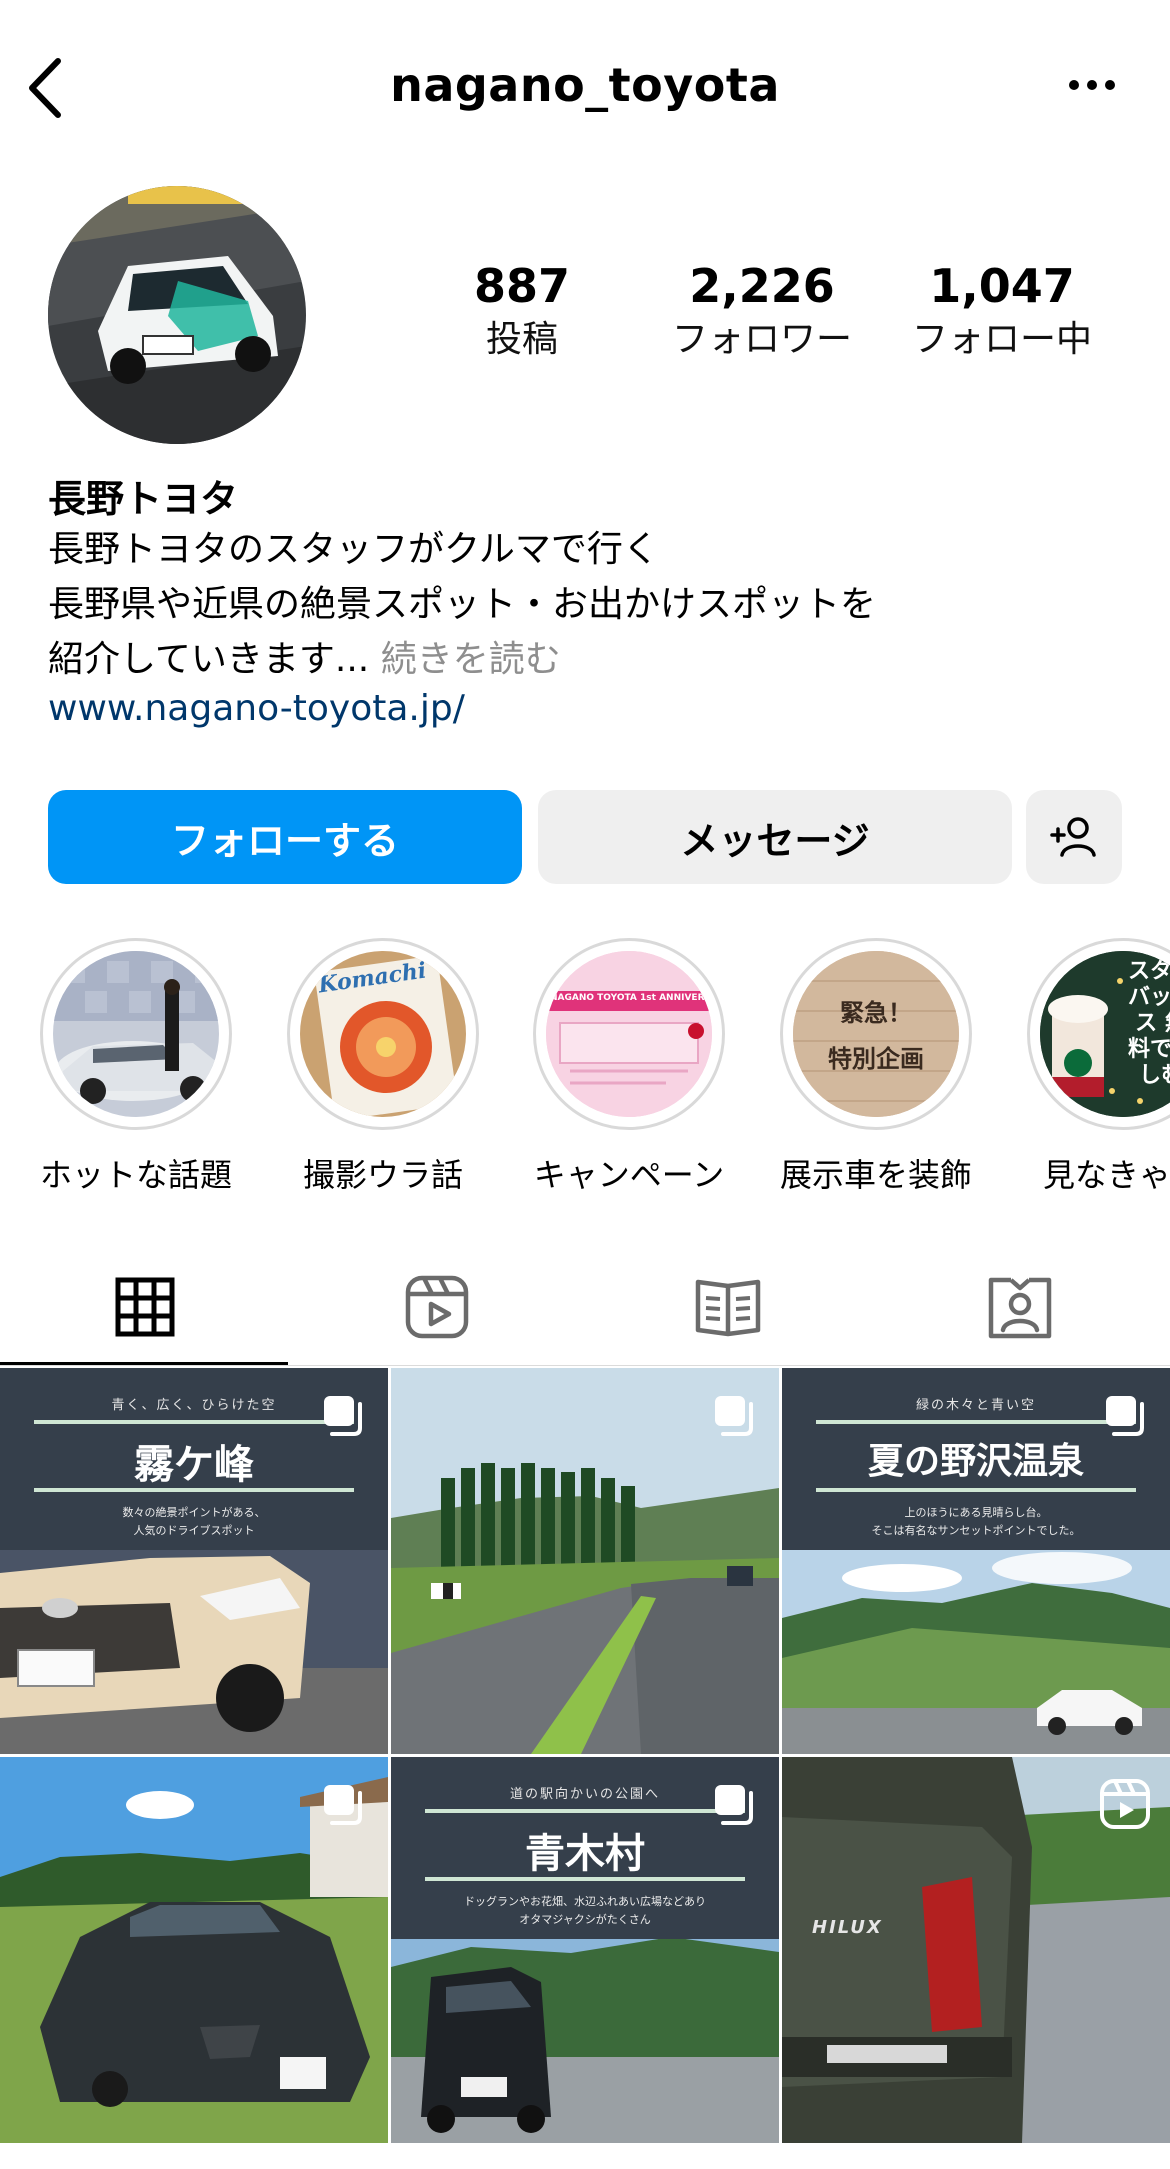  I want to click on post-description: ドッグランやお花畑、水辺ふれあい広場などあり オタマジャクシがたくさん, so click(585, 1911).